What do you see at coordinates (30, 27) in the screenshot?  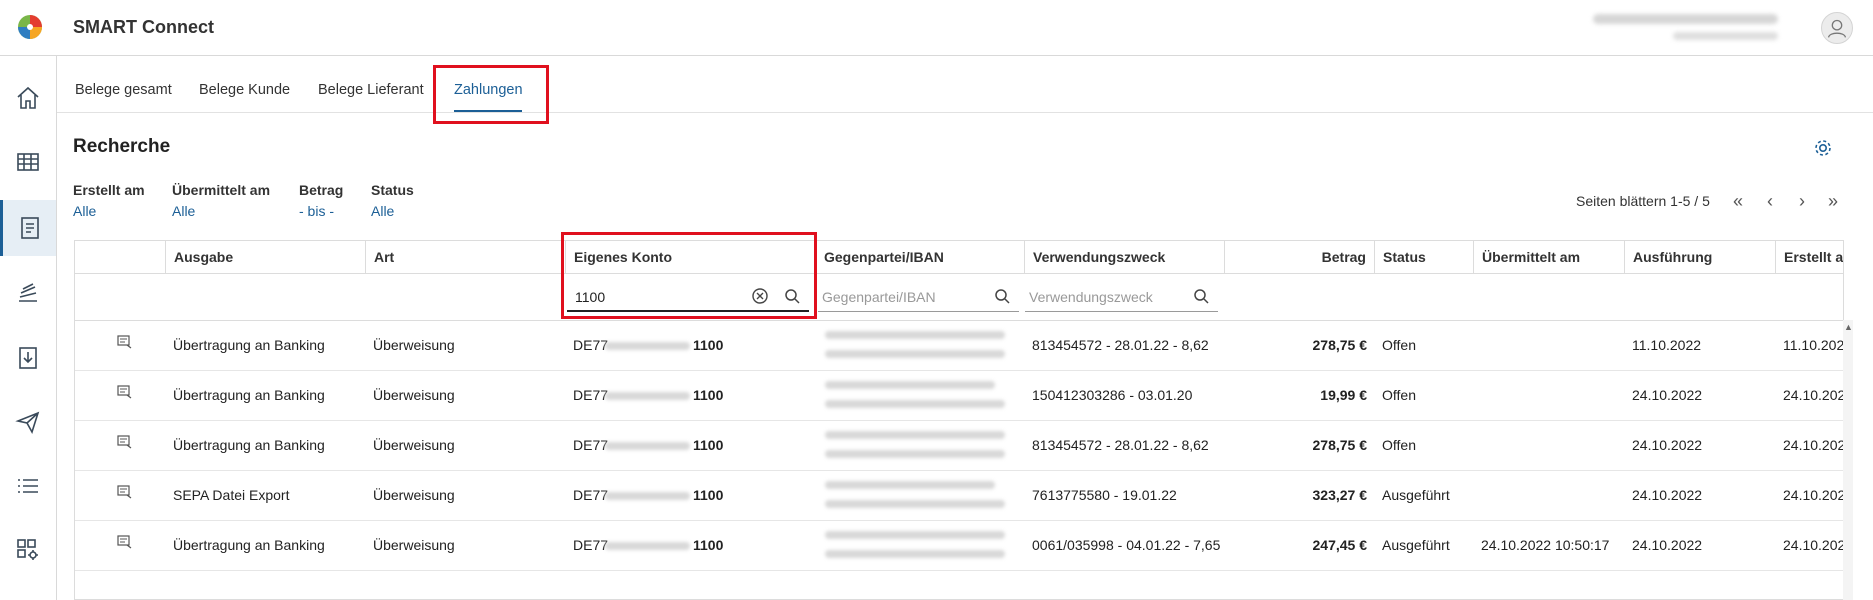 I see `app-logo-icon` at bounding box center [30, 27].